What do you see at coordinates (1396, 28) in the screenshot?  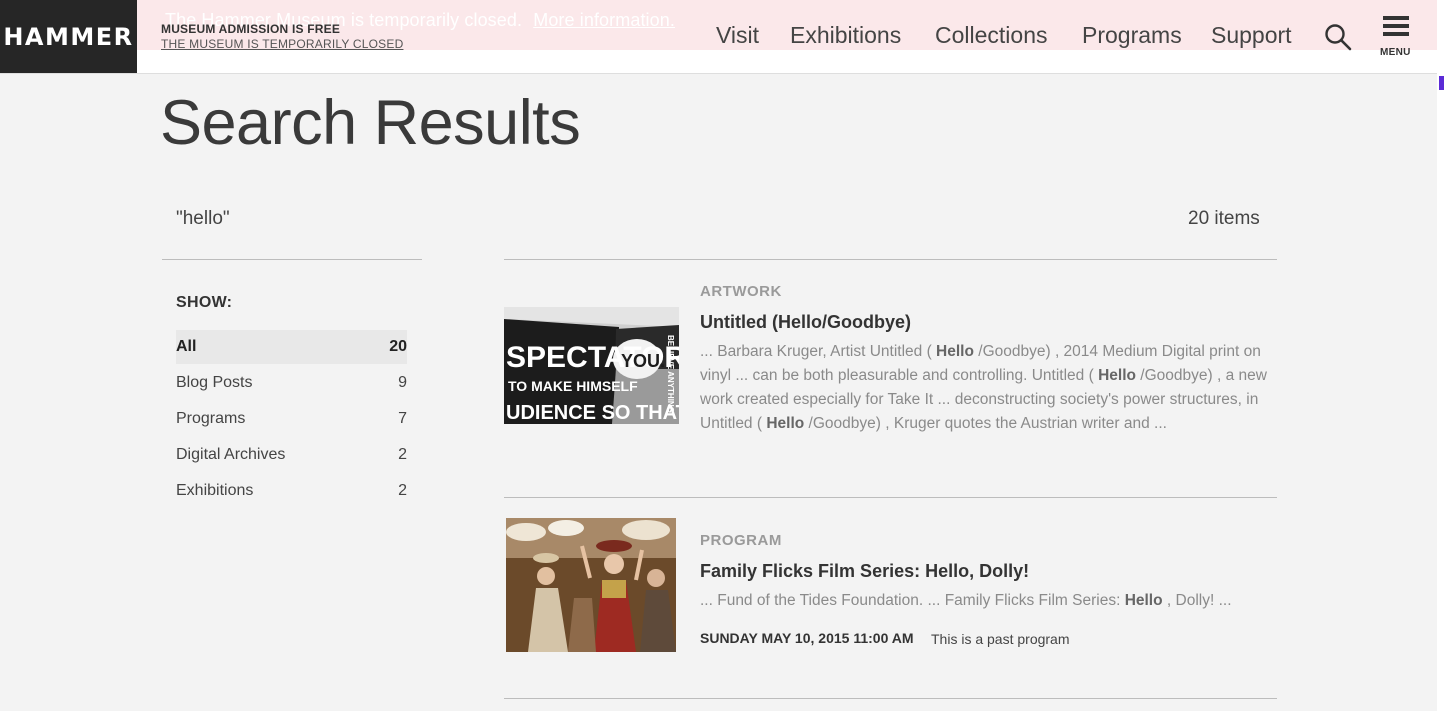 I see `hamburger-menu-icon` at bounding box center [1396, 28].